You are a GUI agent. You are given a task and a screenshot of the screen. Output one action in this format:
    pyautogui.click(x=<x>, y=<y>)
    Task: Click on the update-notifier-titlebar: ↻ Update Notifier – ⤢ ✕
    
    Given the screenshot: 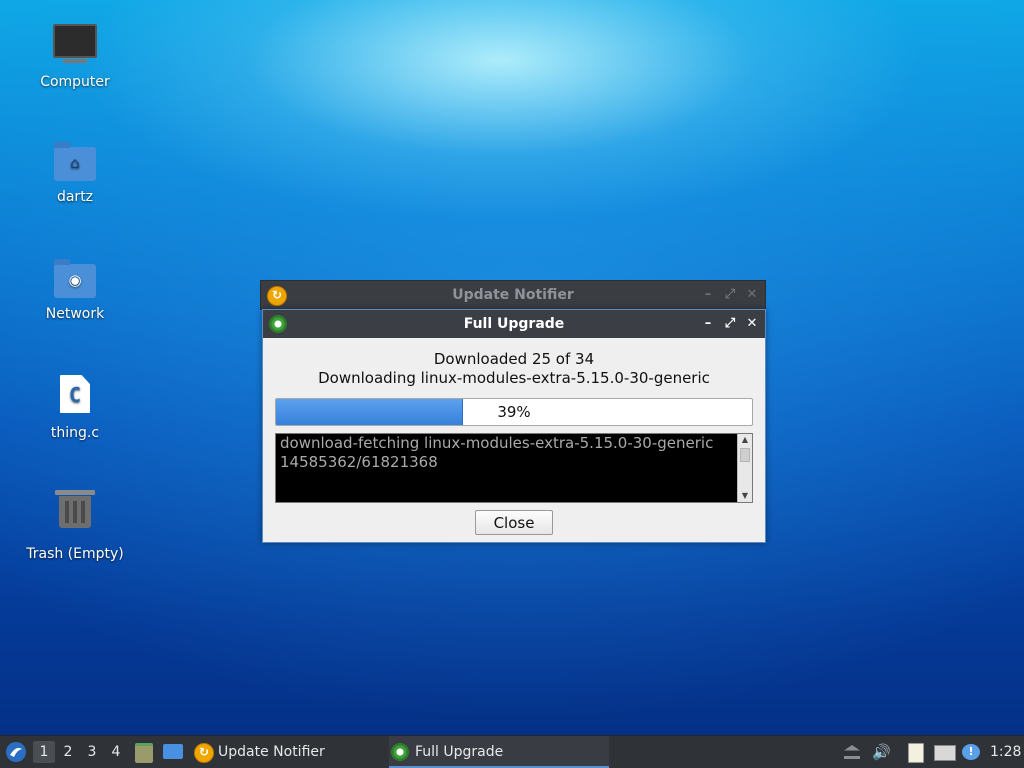 What is the action you would take?
    pyautogui.click(x=513, y=295)
    